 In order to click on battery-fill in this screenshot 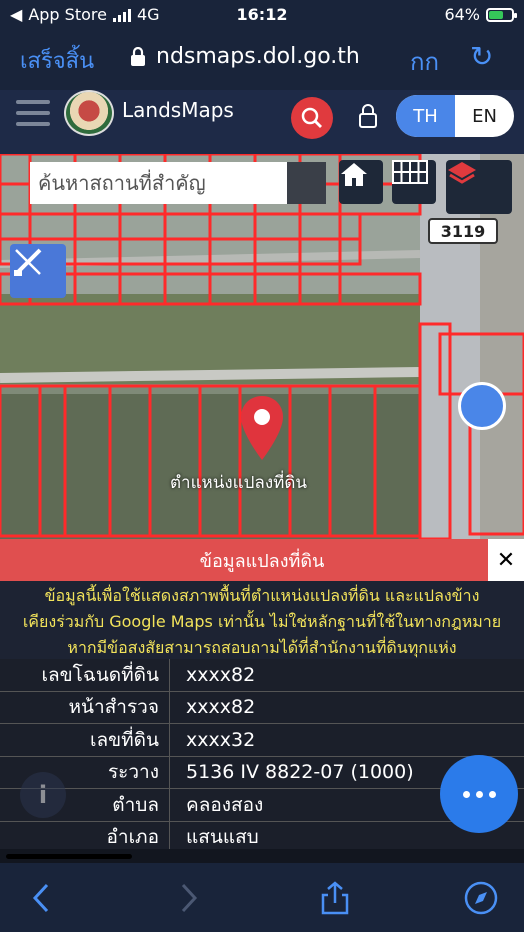, I will do `click(496, 14)`.